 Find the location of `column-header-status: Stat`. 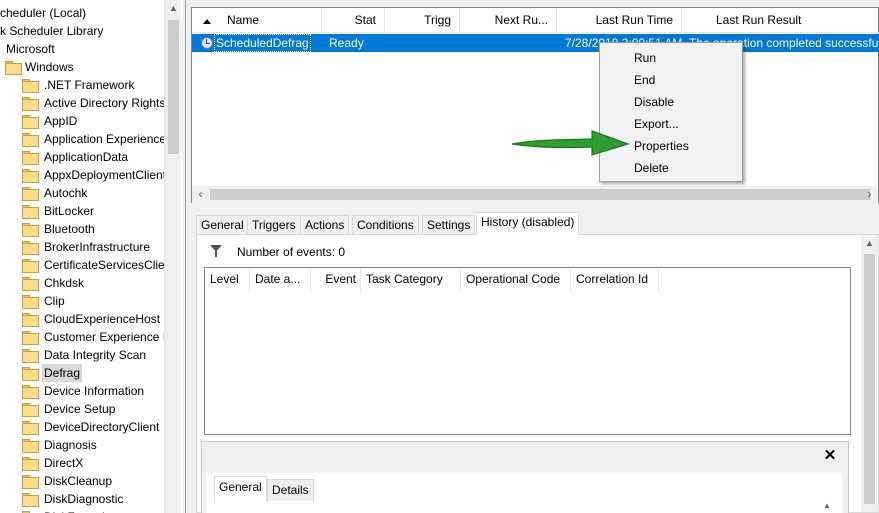

column-header-status: Stat is located at coordinates (353, 20).